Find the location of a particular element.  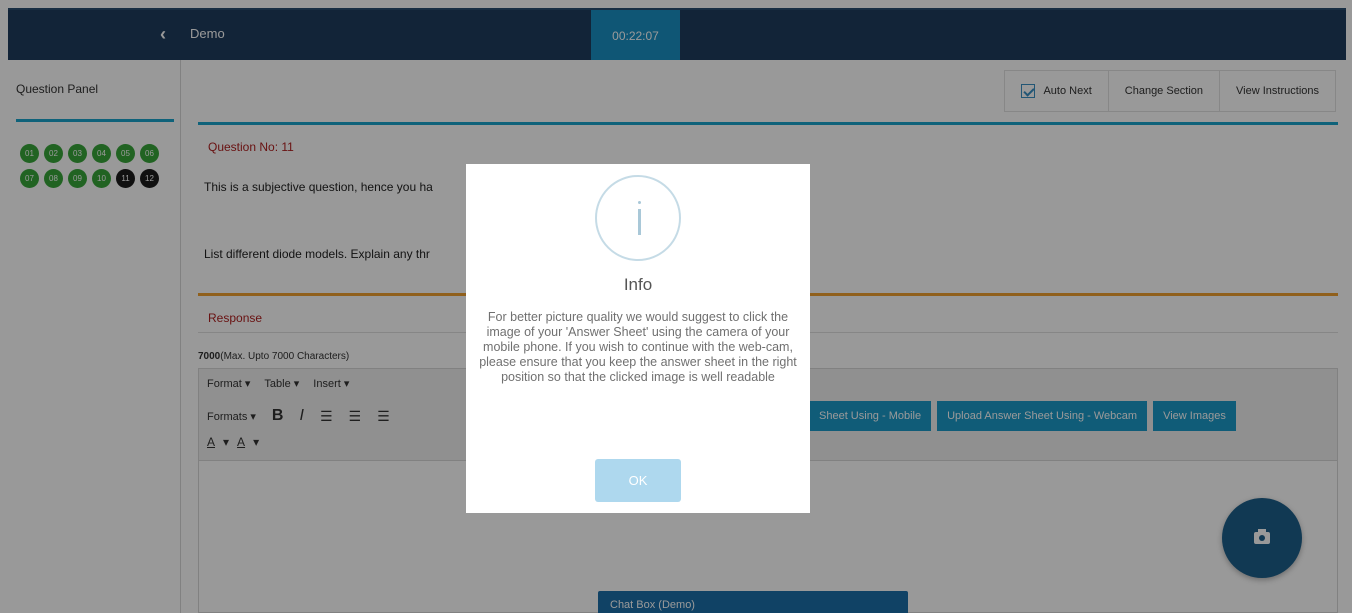

info-icon-dot is located at coordinates (639, 202).